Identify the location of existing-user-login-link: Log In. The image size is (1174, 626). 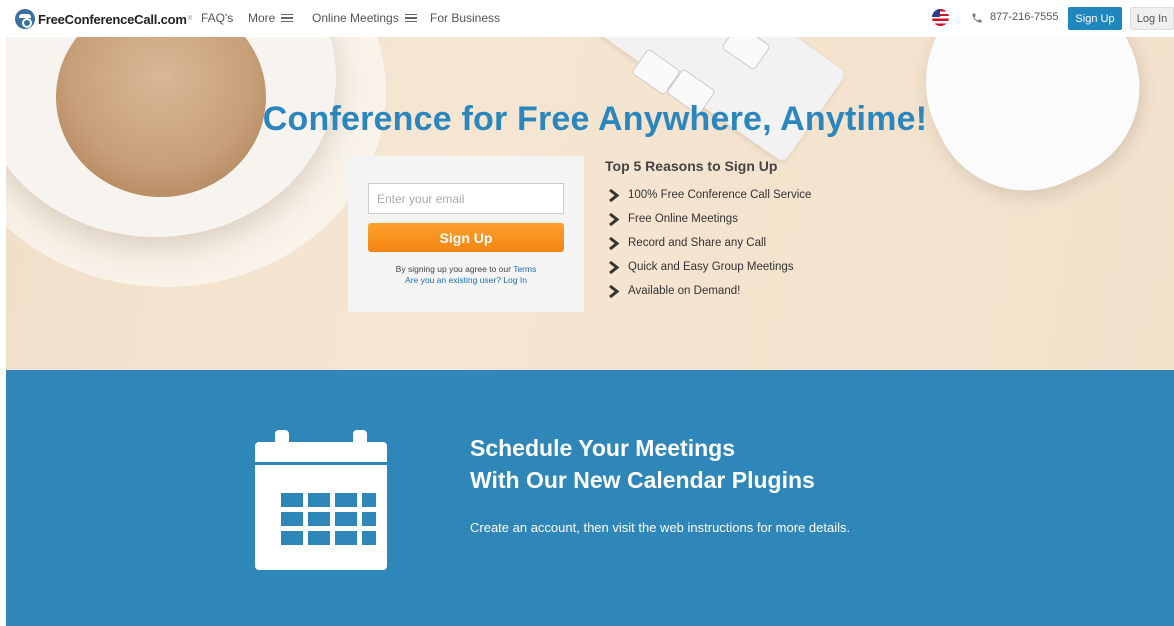
(515, 280).